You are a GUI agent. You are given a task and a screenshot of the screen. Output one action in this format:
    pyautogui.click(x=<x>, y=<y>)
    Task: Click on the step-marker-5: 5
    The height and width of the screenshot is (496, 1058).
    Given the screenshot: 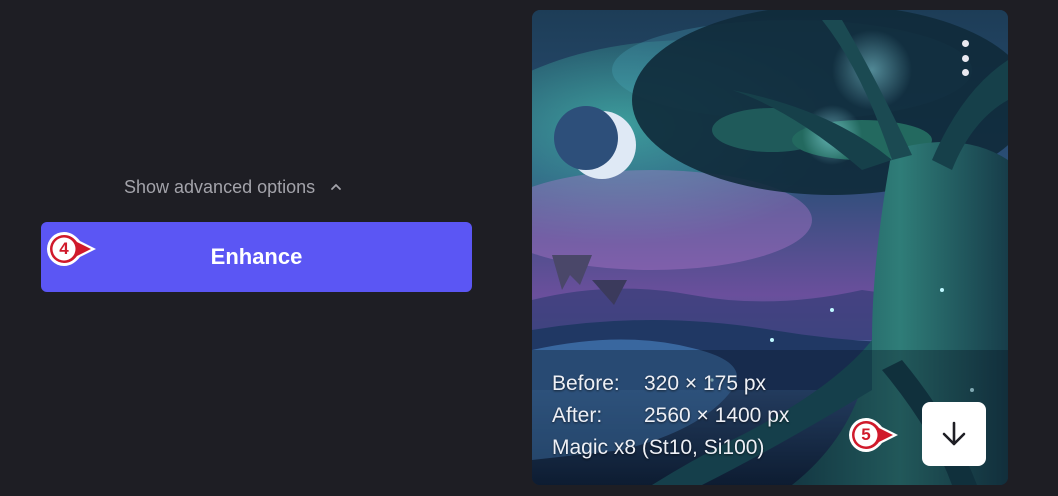 What is the action you would take?
    pyautogui.click(x=872, y=435)
    